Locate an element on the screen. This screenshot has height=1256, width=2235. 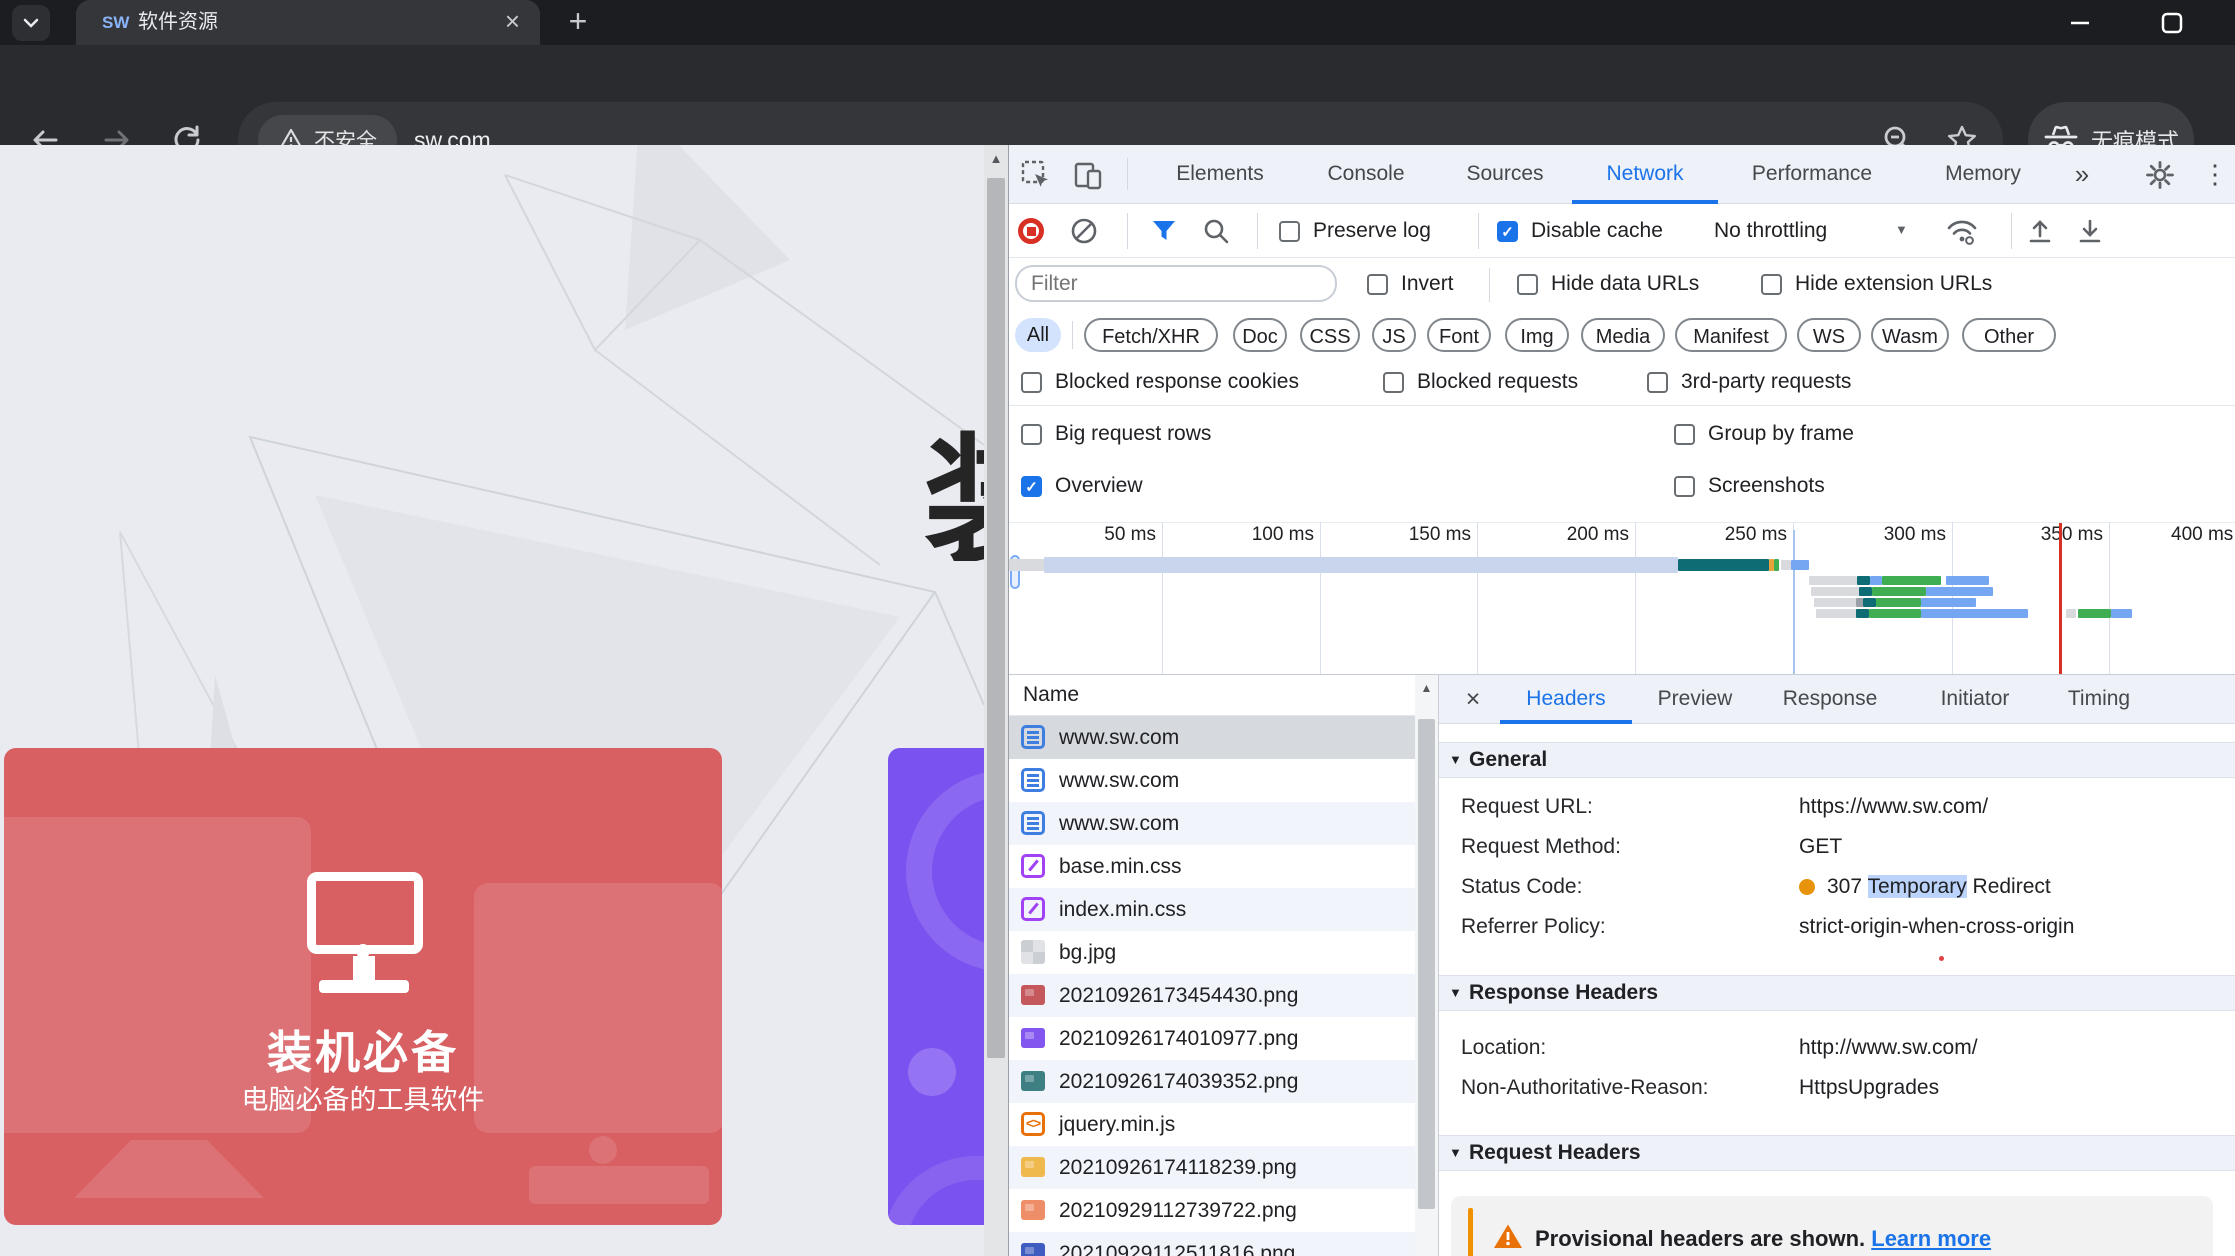
table-row: 20210926174039352.png is located at coordinates (1223, 1081).